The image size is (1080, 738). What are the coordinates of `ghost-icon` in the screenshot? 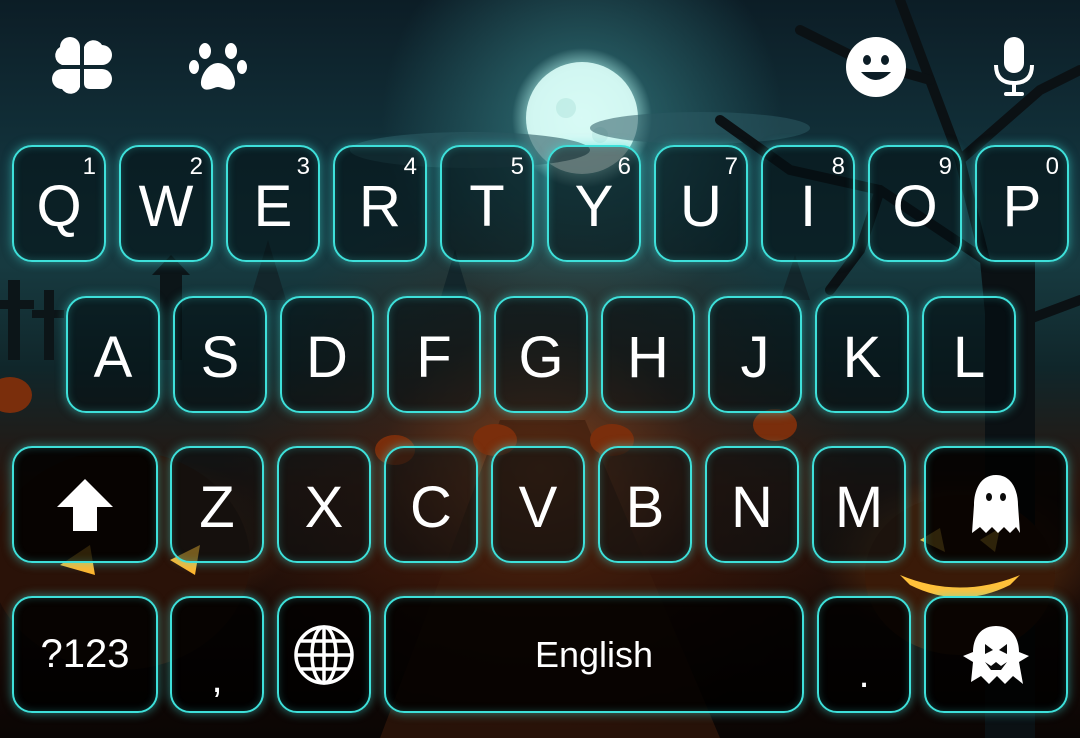 It's located at (996, 503).